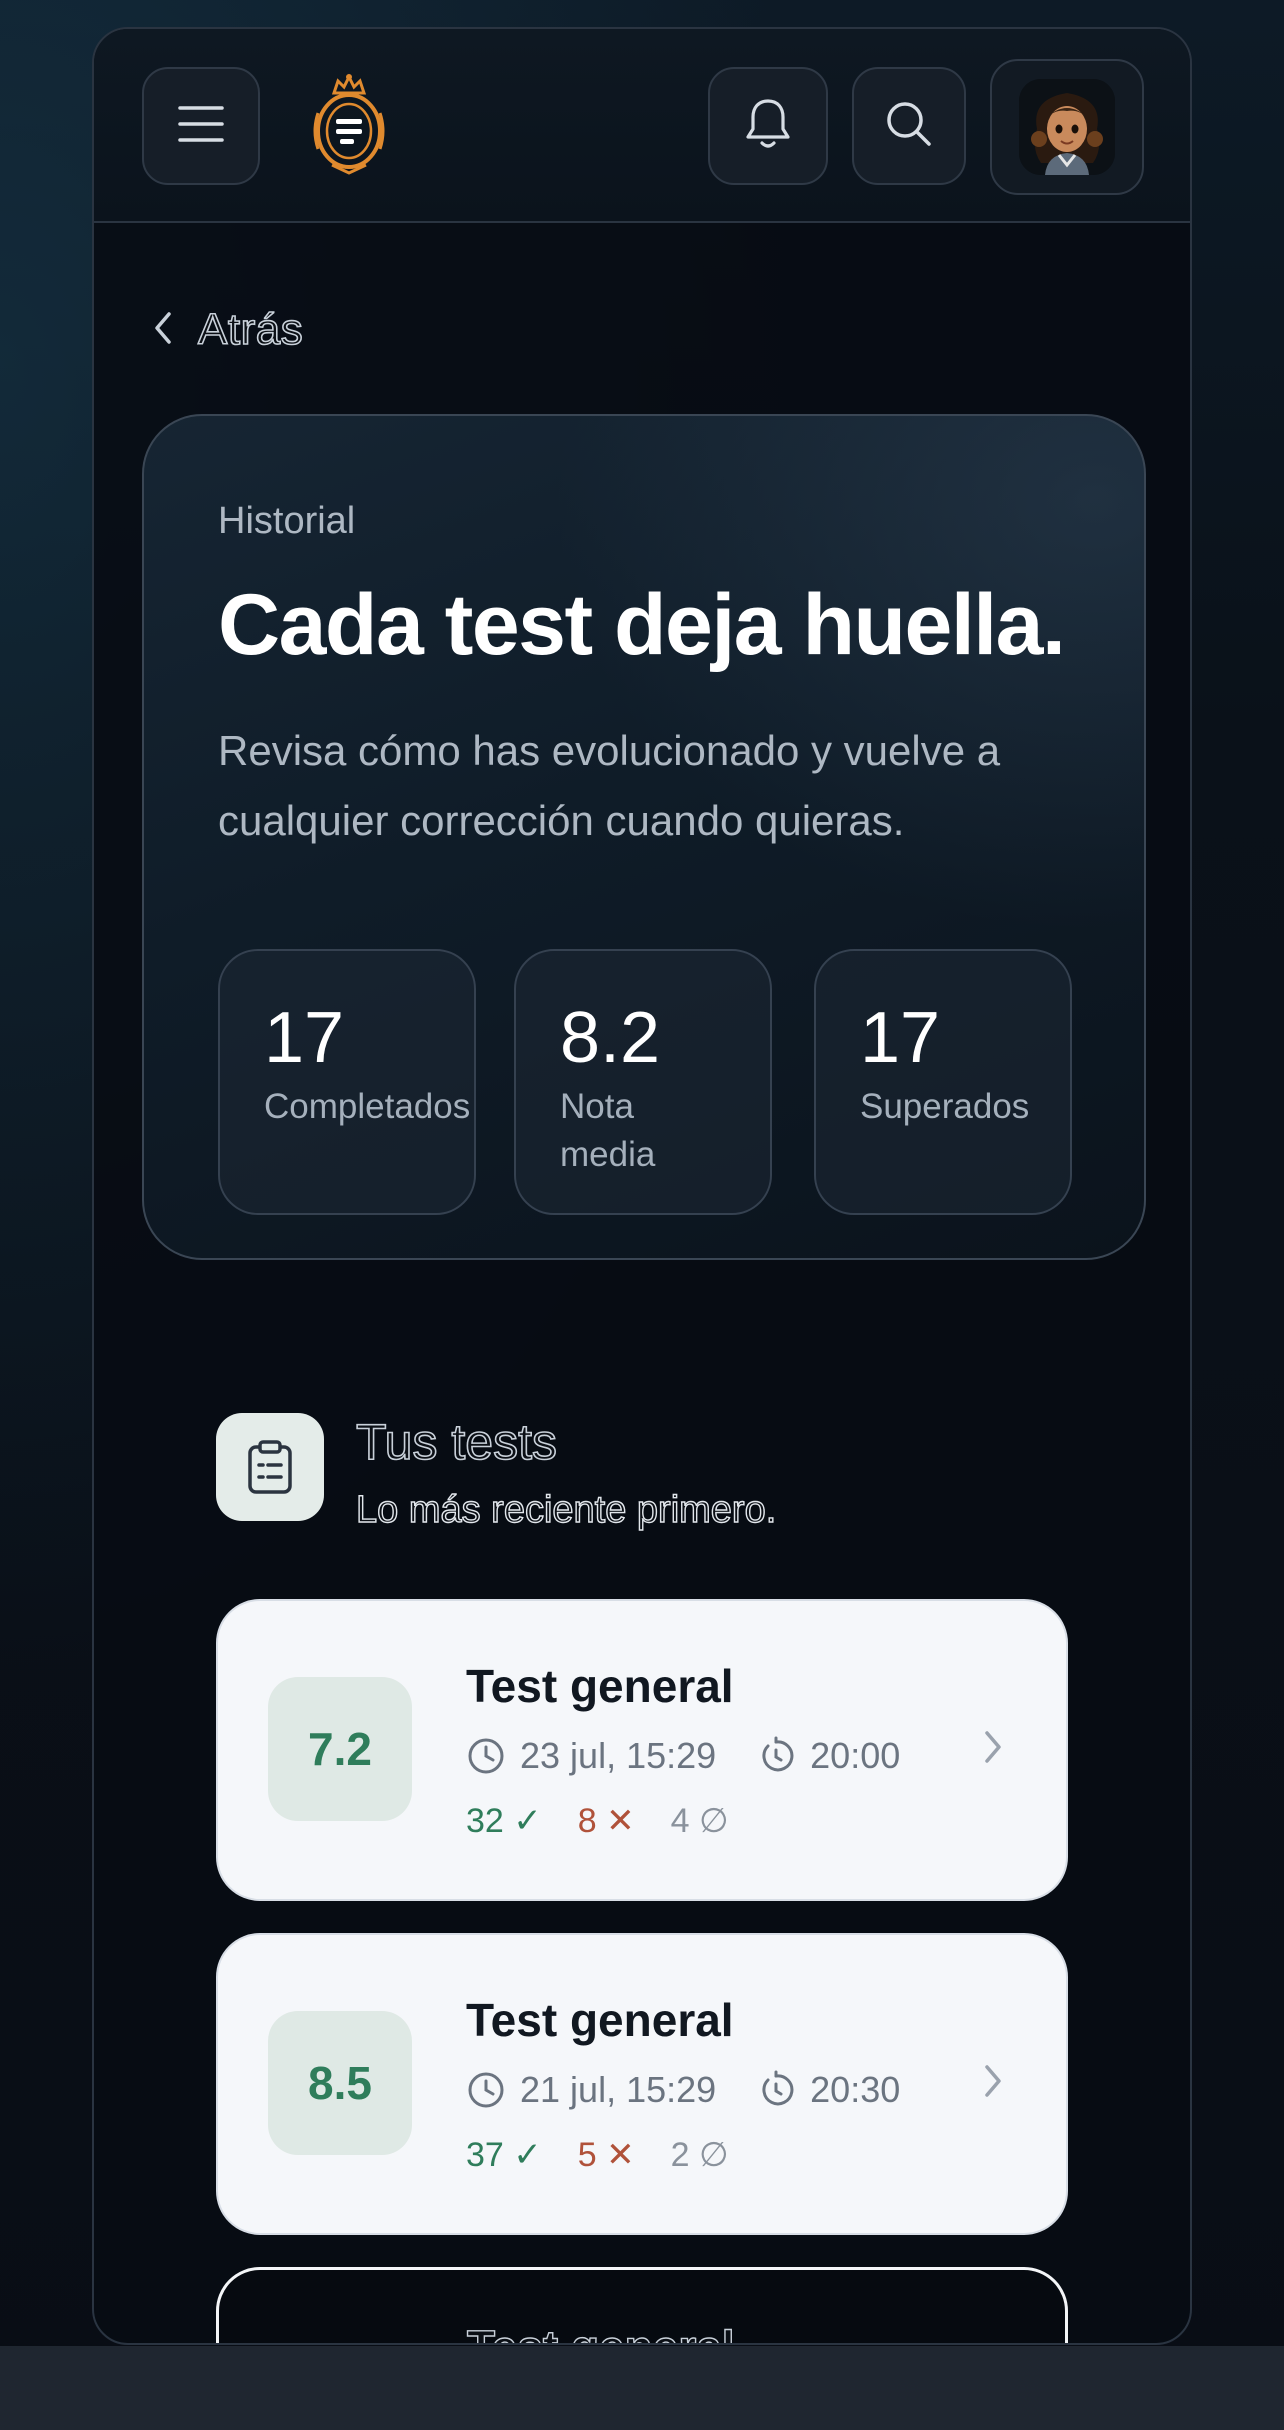 The width and height of the screenshot is (1284, 2430). I want to click on menu-icon, so click(201, 126).